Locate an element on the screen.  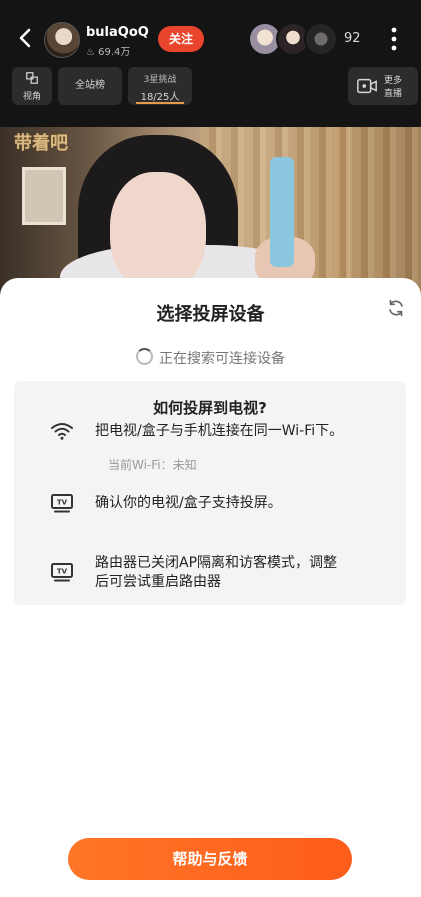
help-title: 如何投屏到电视? is located at coordinates (210, 408).